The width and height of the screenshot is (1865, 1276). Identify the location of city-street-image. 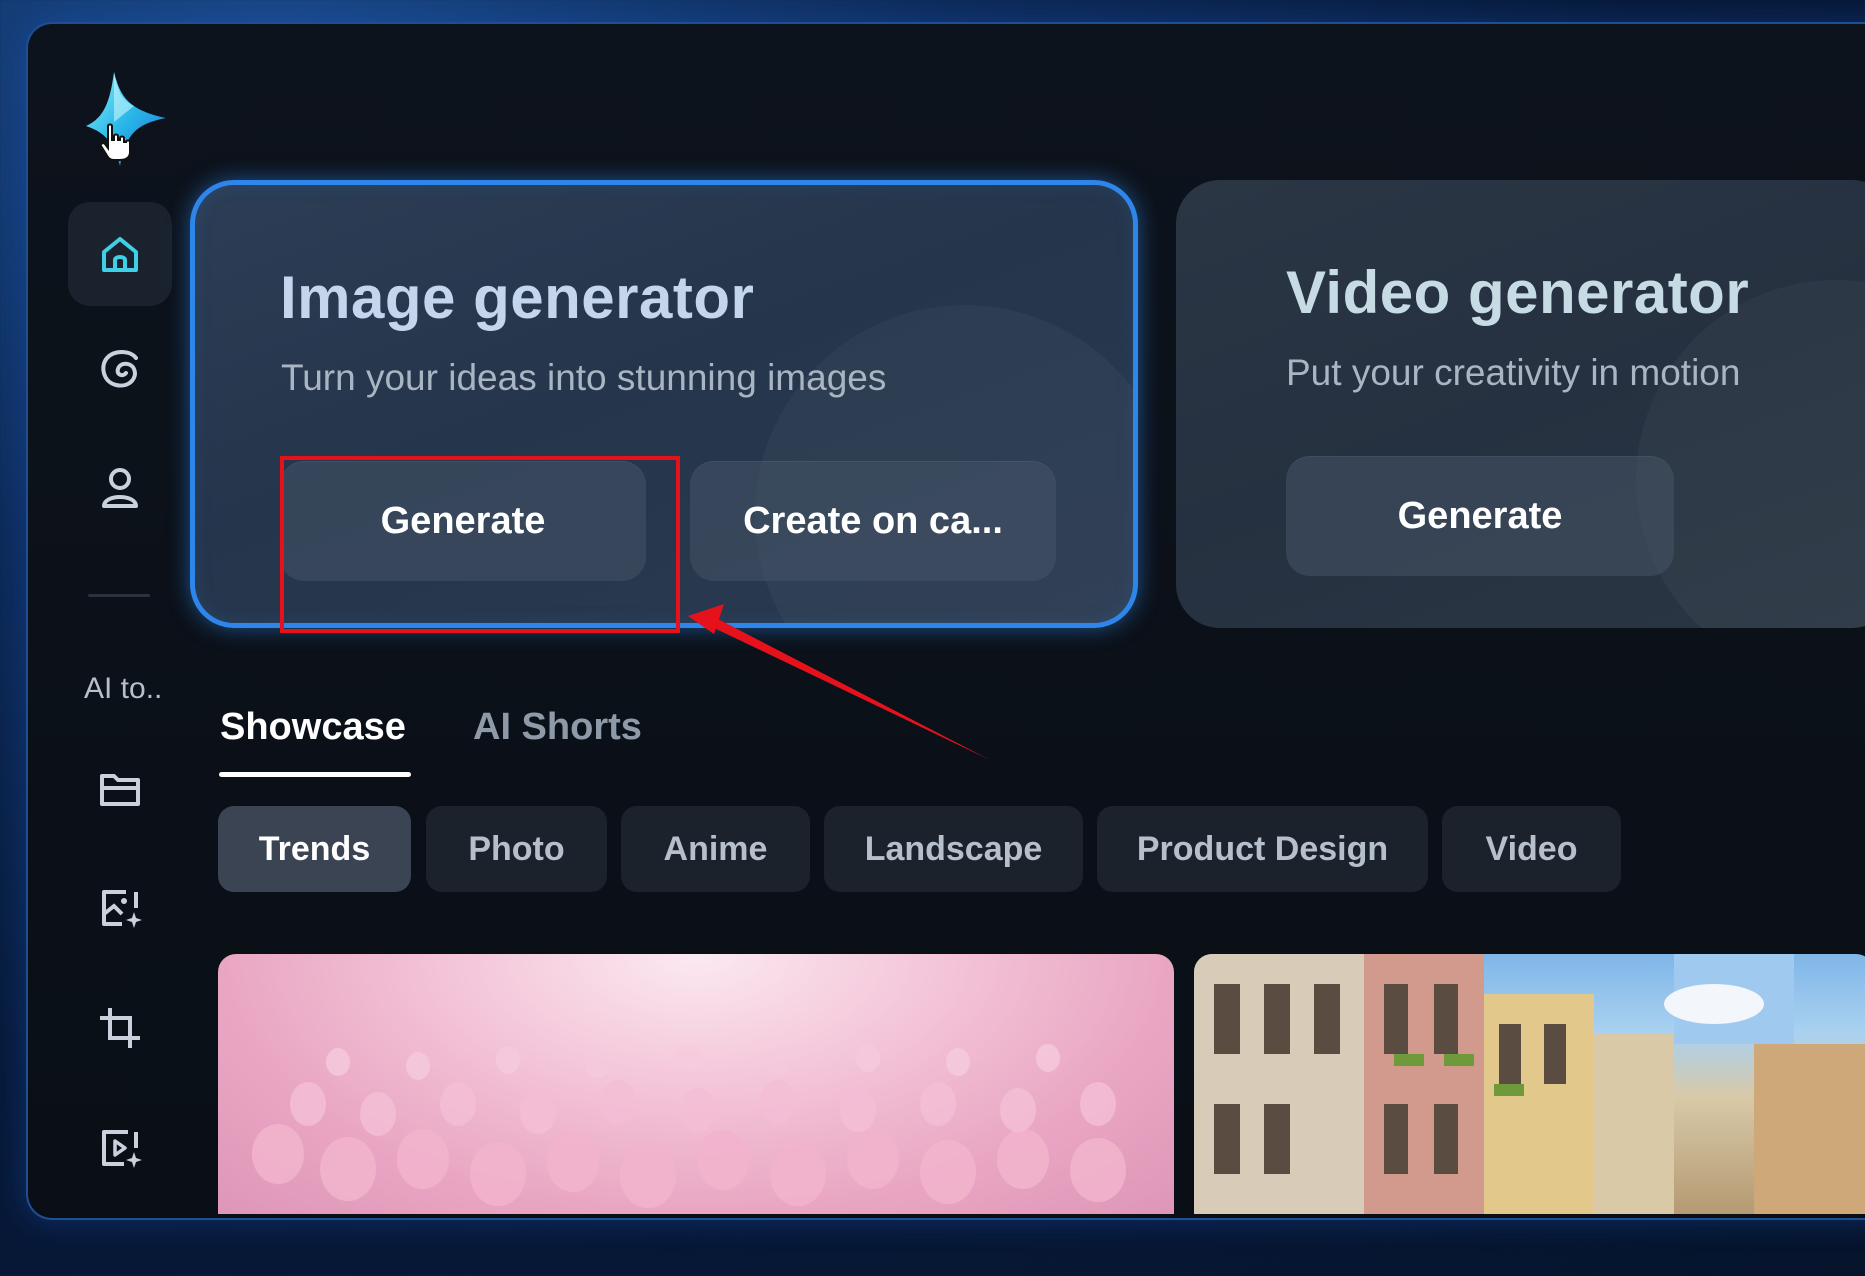
(1529, 1084).